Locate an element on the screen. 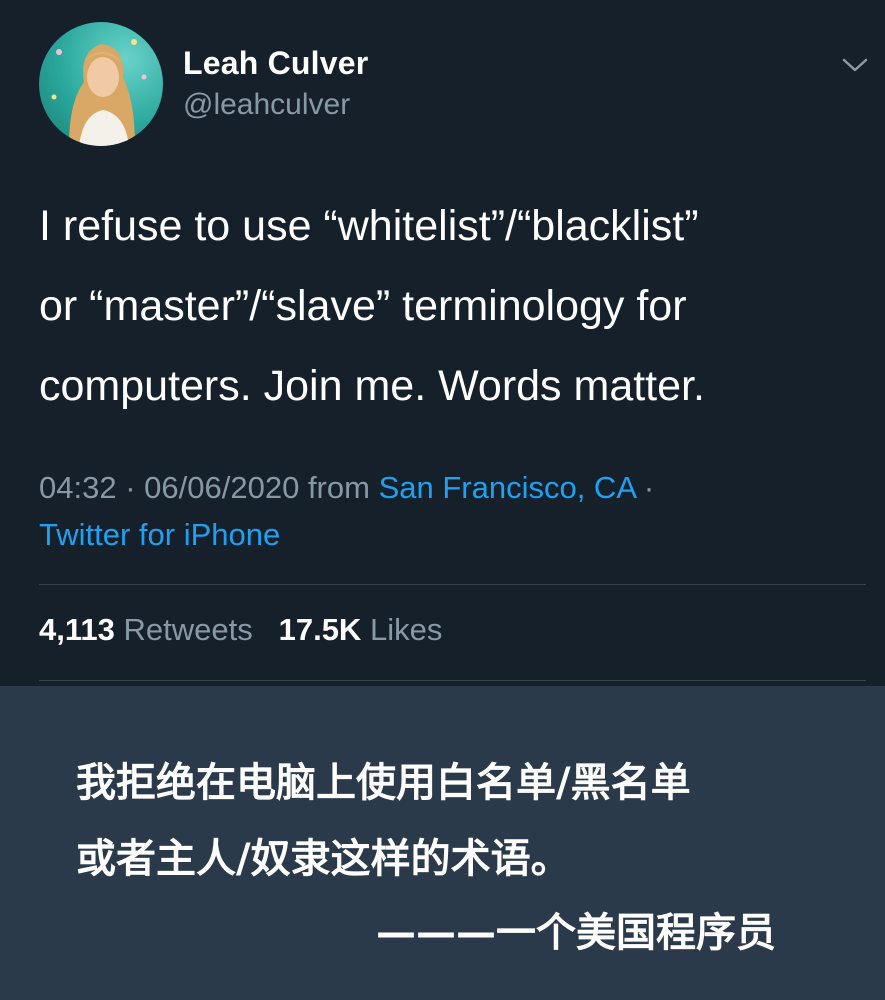 Image resolution: width=885 pixels, height=1000 pixels. tweet-stats: 4,113 Retweets 17.5K Likes is located at coordinates (240, 630).